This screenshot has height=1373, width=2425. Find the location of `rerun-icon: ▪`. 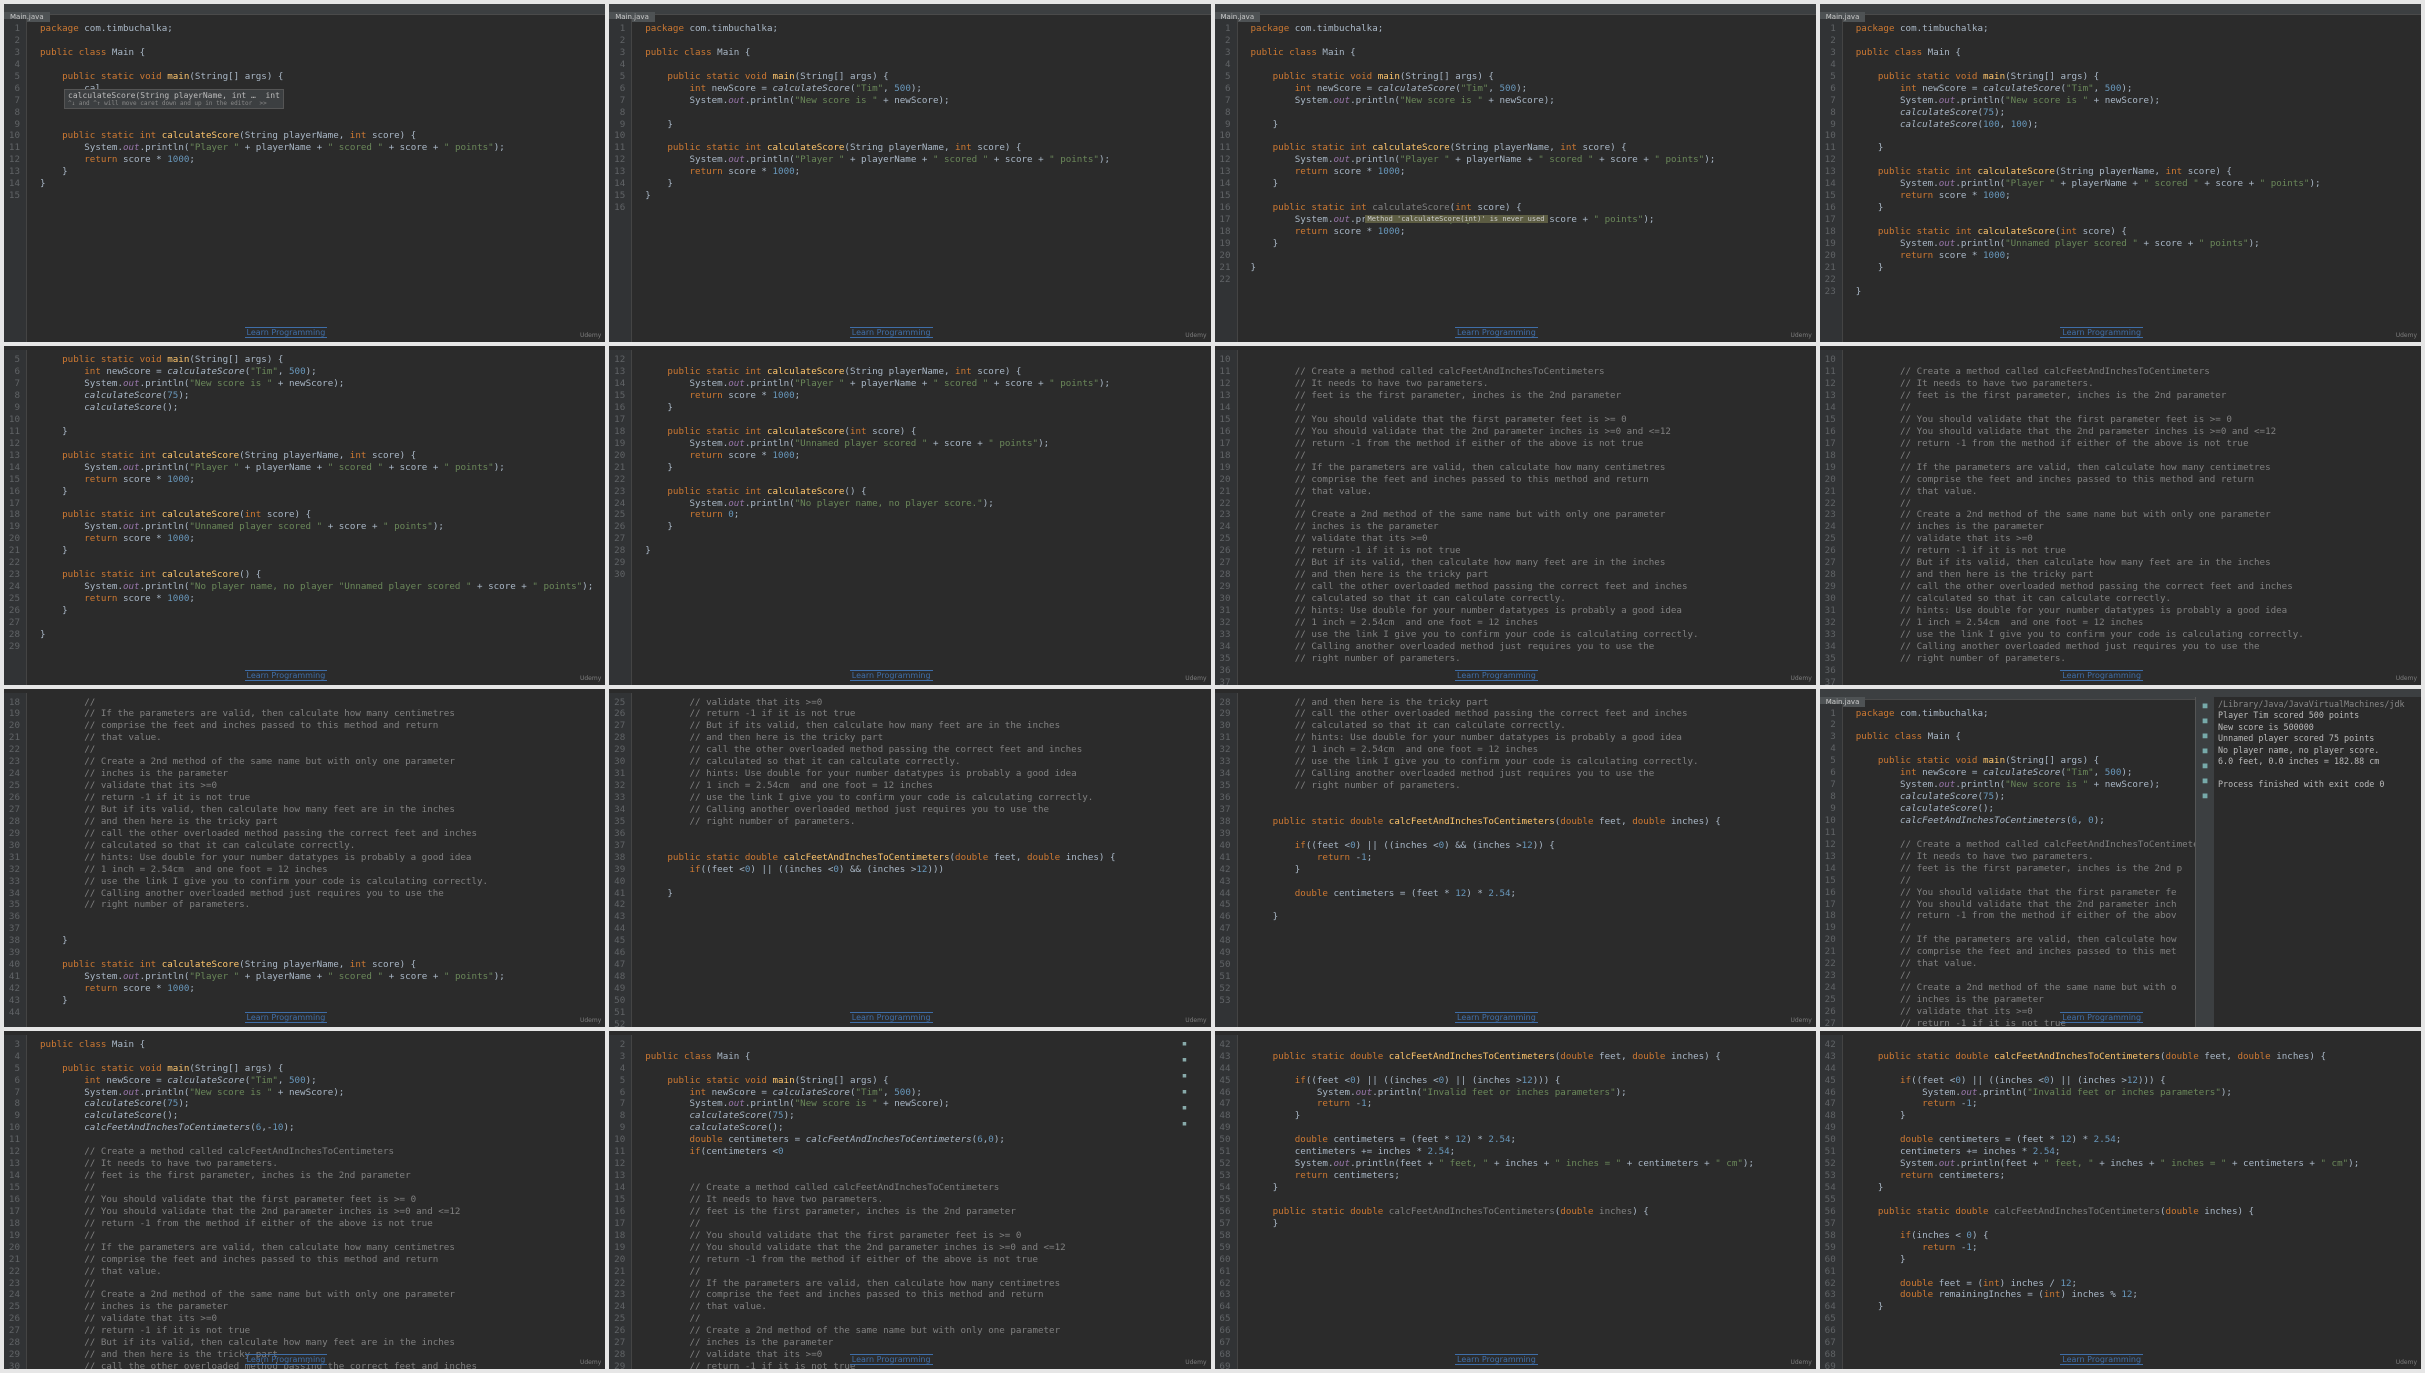

rerun-icon: ▪ is located at coordinates (1184, 1044).